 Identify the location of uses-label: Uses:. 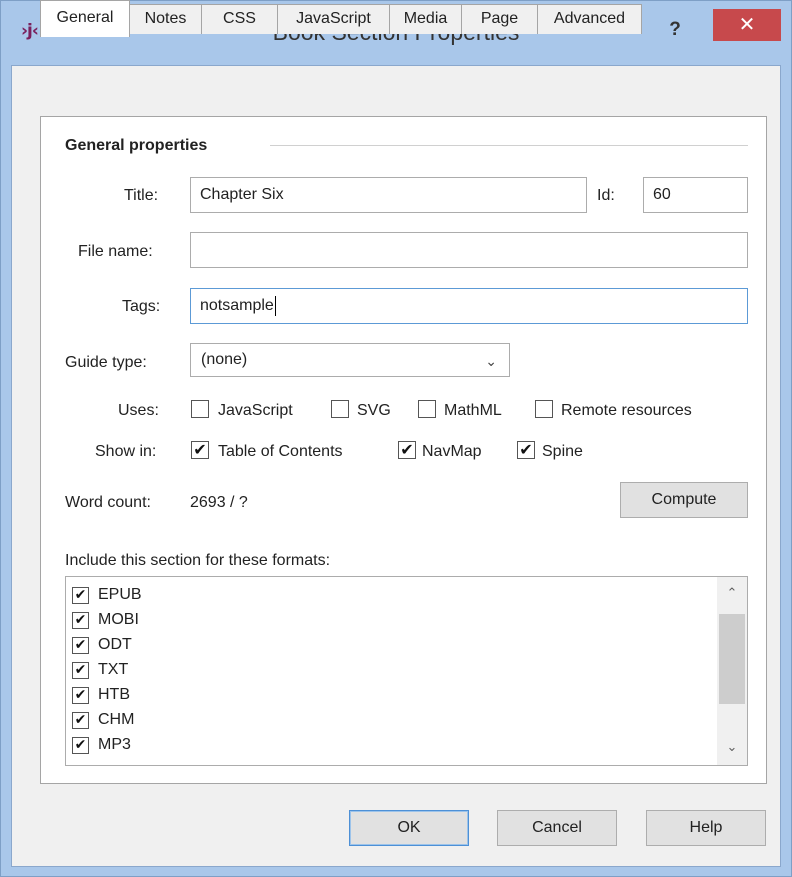
(138, 410).